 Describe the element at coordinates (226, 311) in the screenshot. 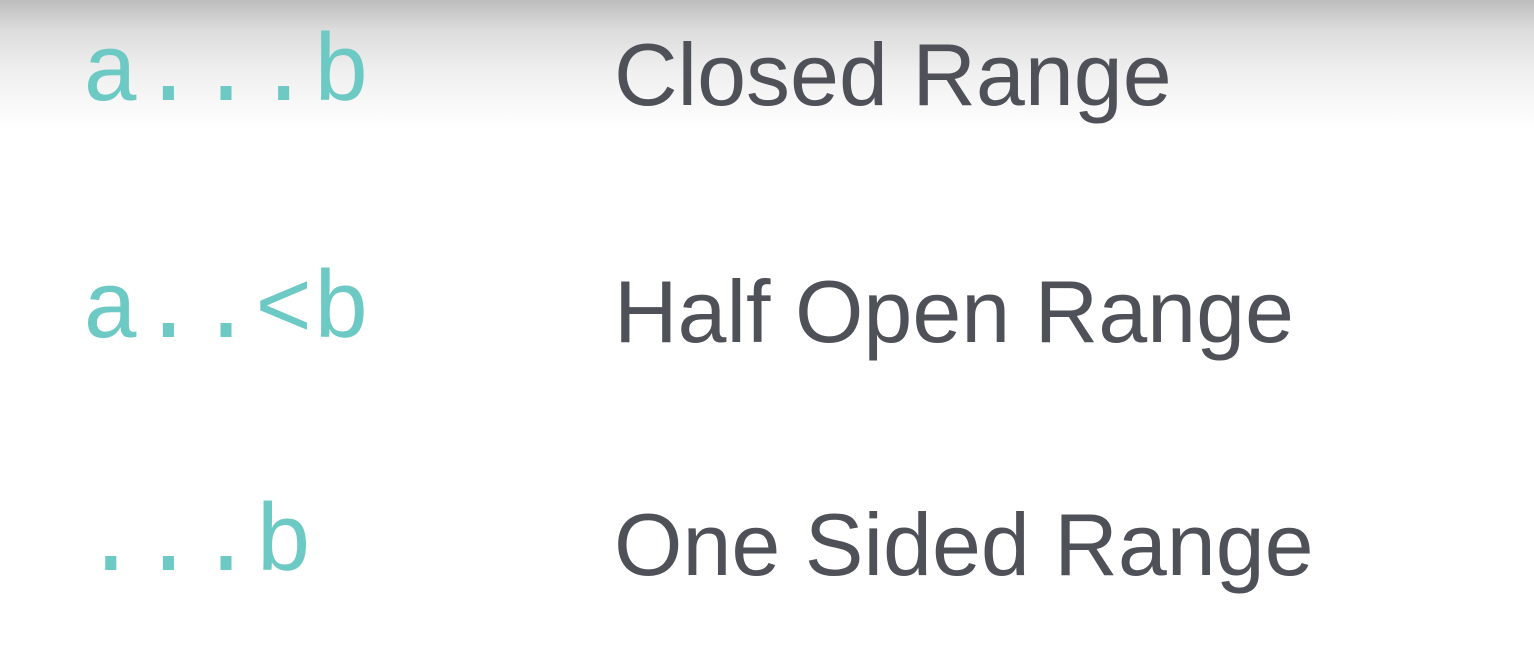

I see `range-syntax: a..<b` at that location.